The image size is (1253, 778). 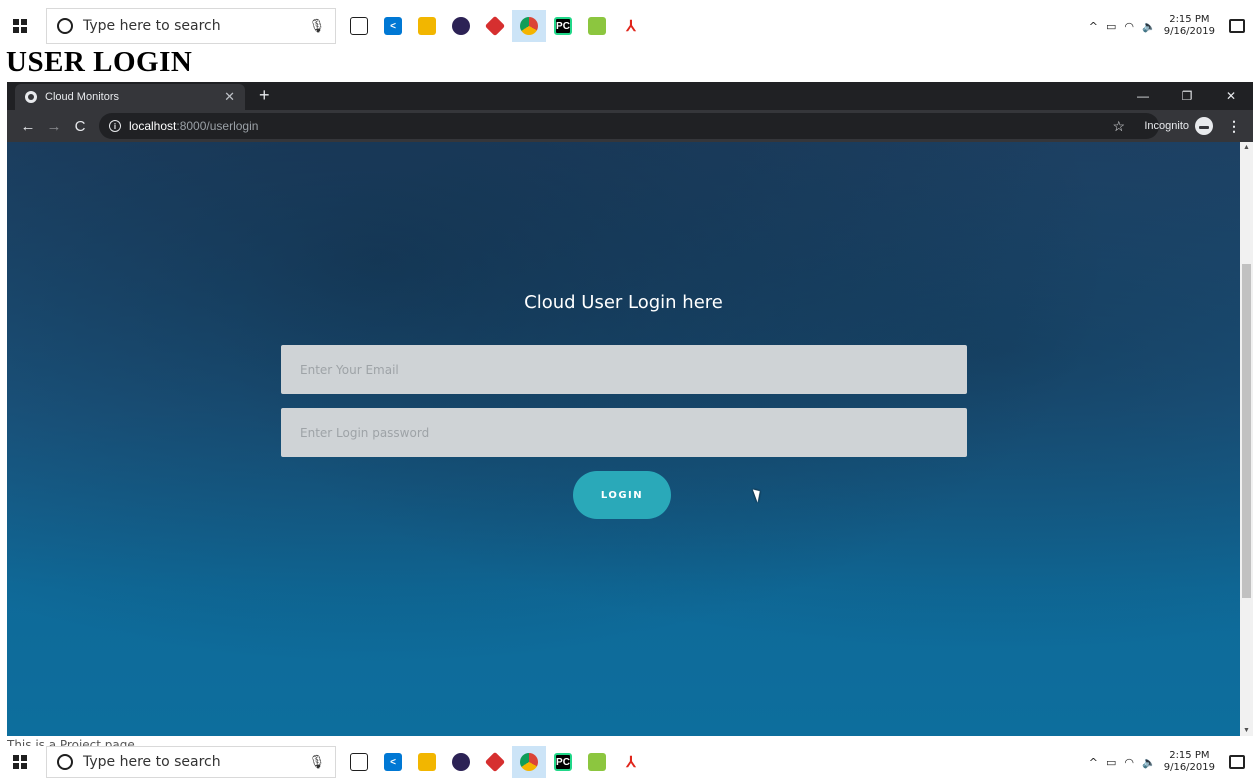 What do you see at coordinates (1143, 96) in the screenshot?
I see `minimize-icon: —` at bounding box center [1143, 96].